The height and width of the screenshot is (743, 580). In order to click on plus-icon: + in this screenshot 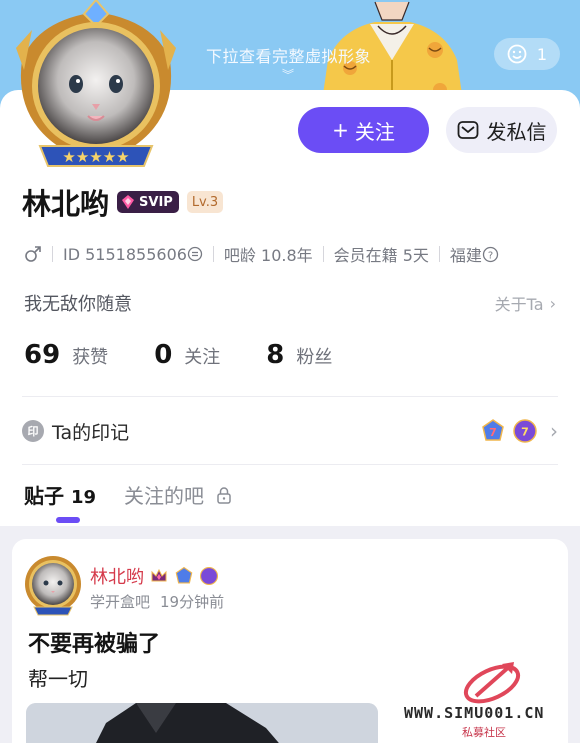, I will do `click(340, 130)`.